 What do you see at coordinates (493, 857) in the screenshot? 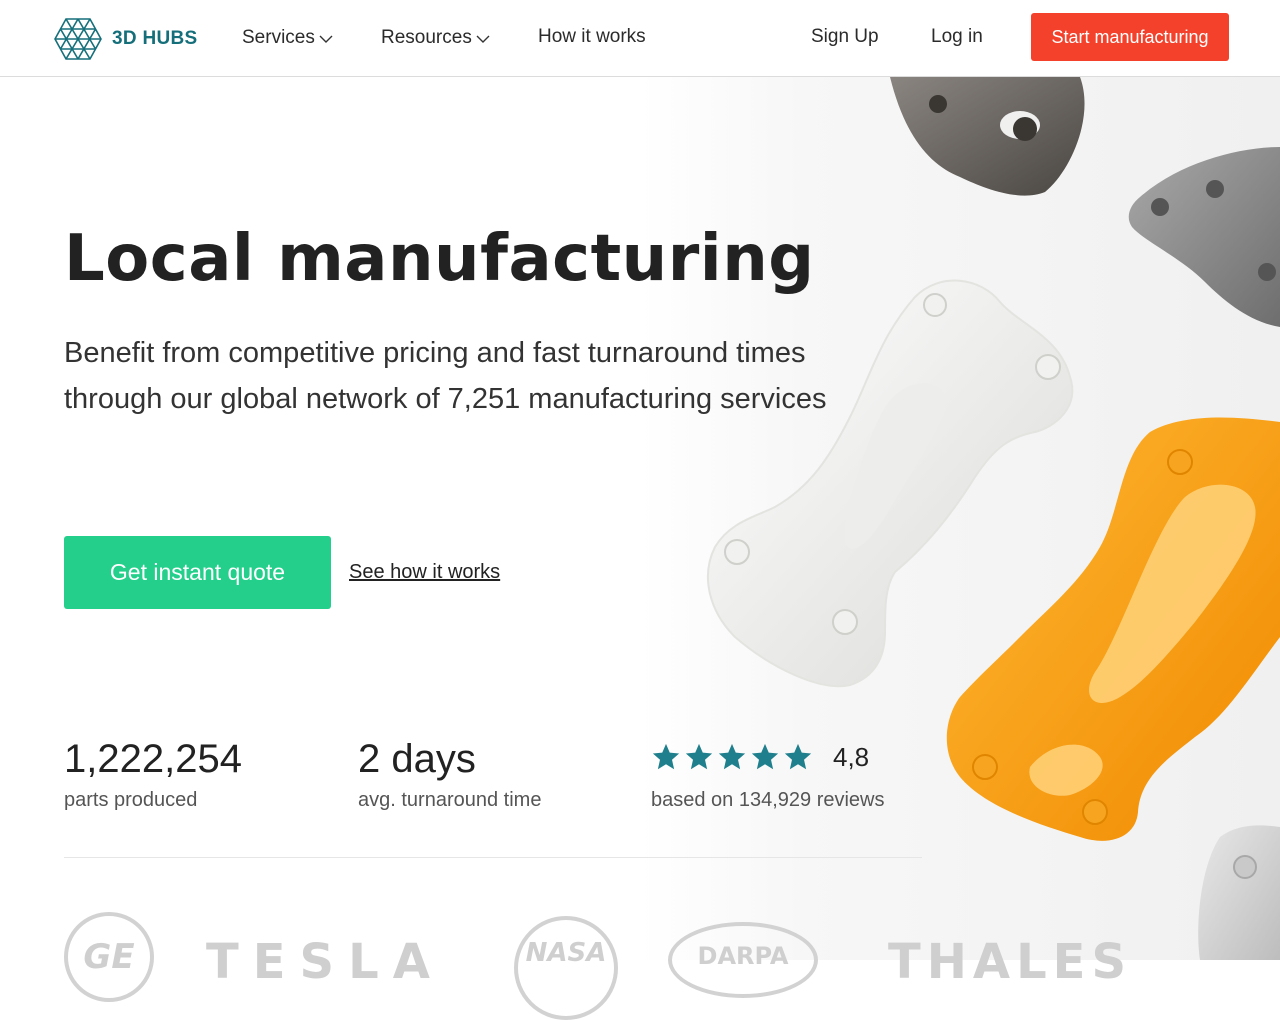
I see `section-divider` at bounding box center [493, 857].